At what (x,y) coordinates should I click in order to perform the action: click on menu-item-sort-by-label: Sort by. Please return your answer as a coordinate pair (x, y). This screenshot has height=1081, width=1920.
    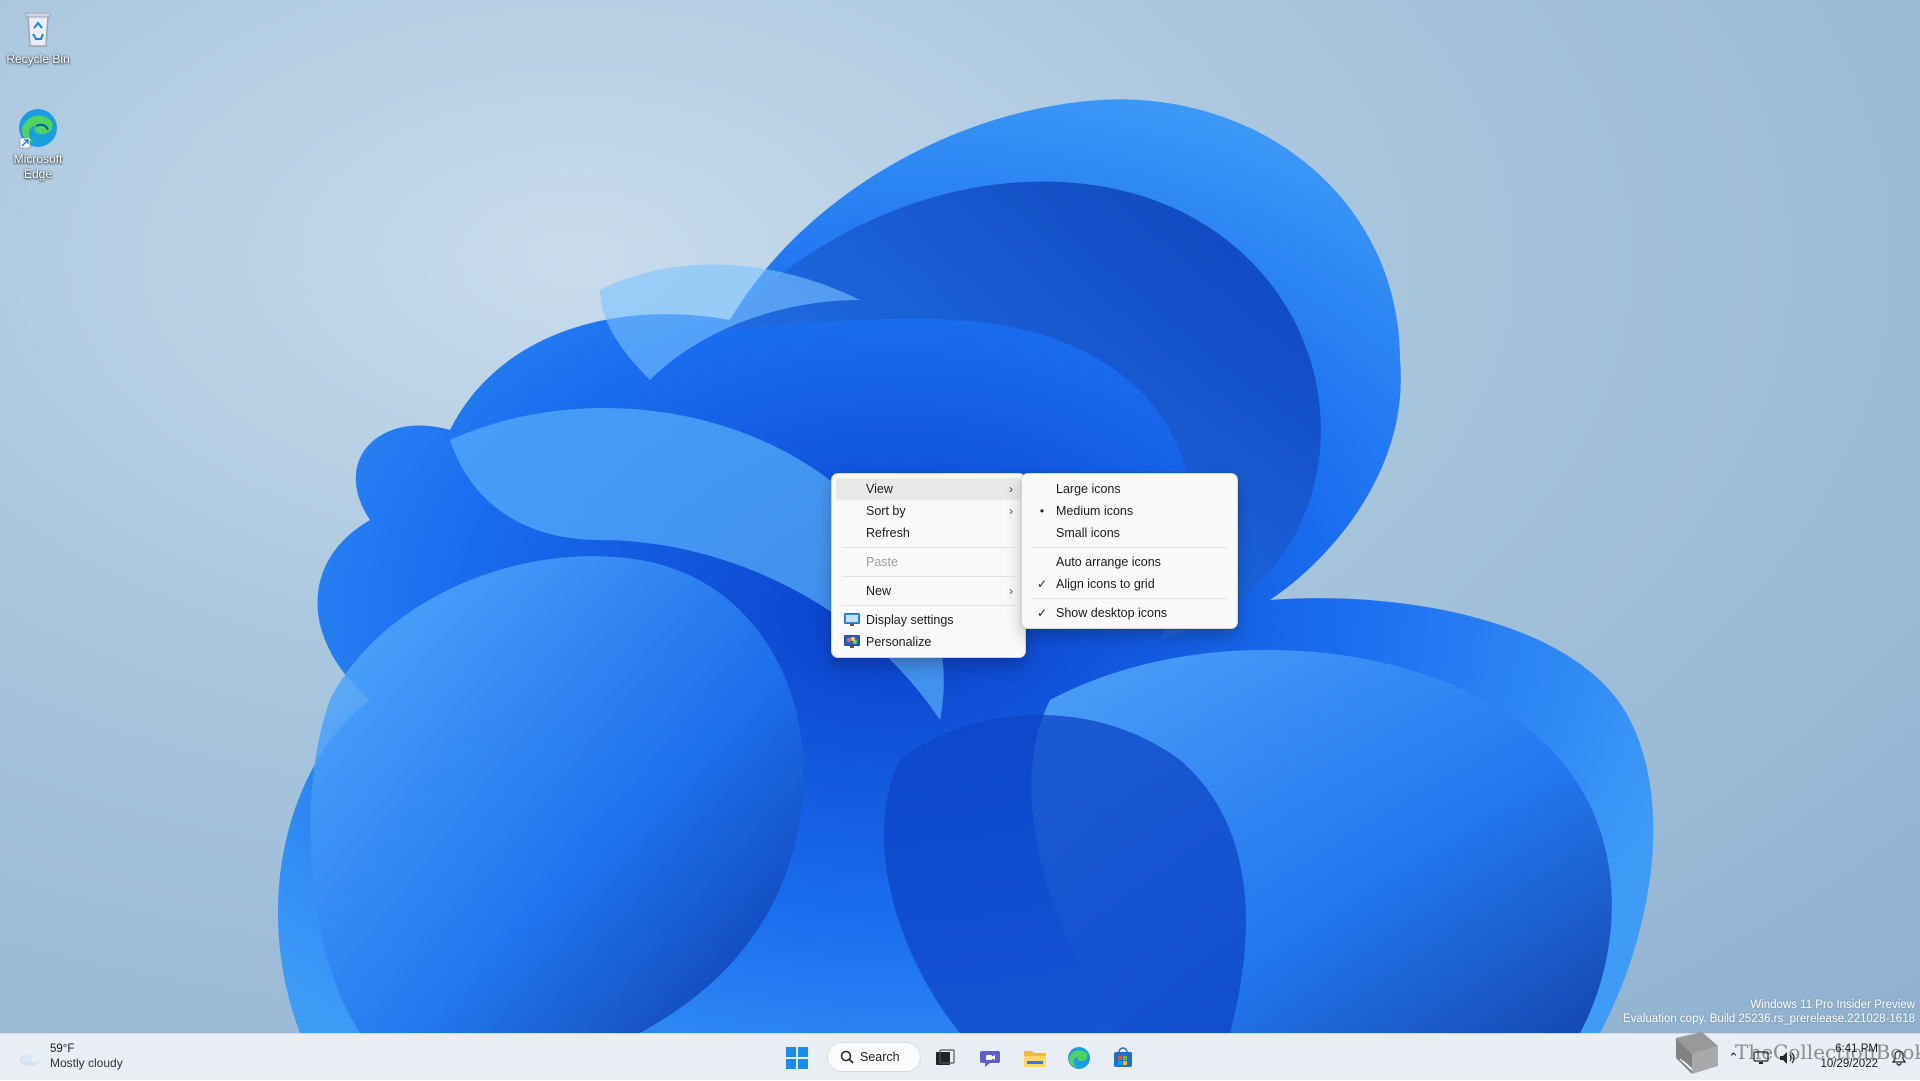
    Looking at the image, I should click on (886, 511).